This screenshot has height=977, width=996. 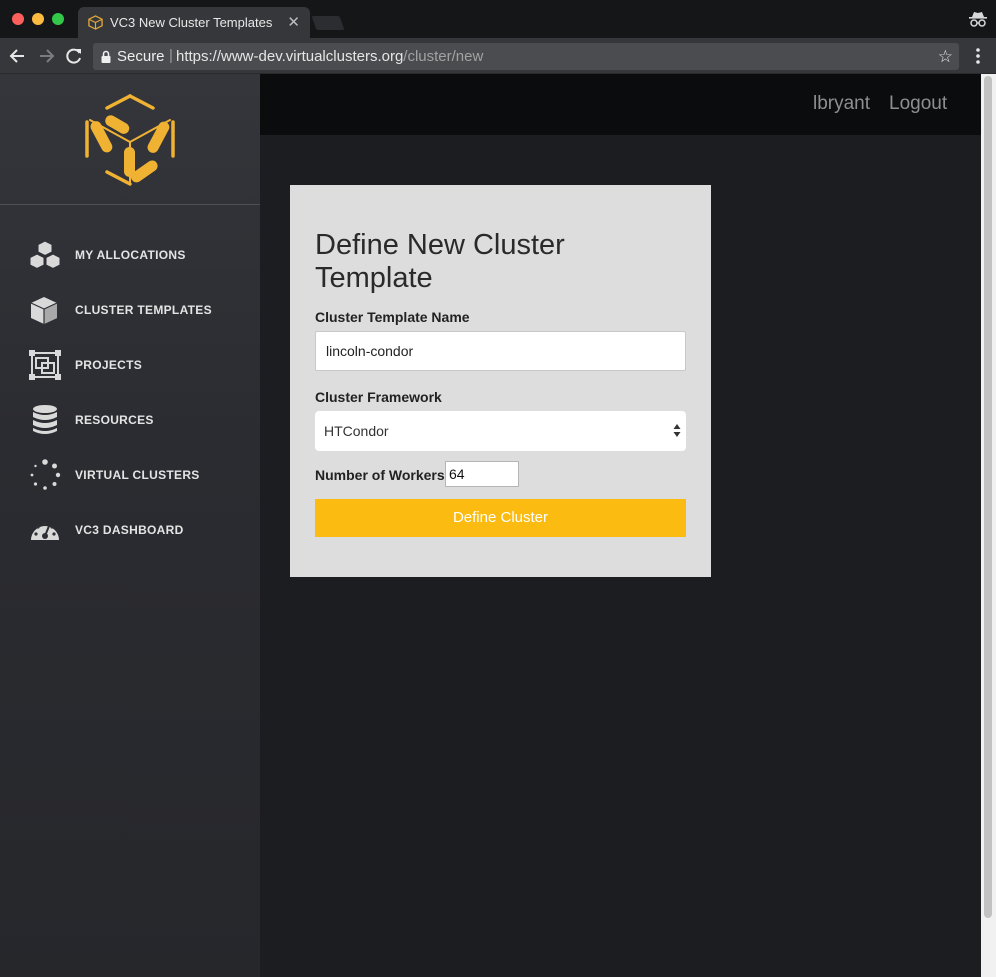 I want to click on logout-link: Logout, so click(x=918, y=104).